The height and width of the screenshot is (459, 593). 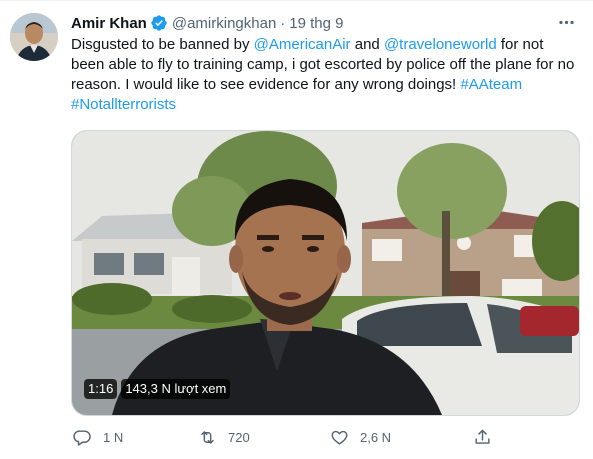 I want to click on tweet-actions: 1 N 720 2,6 N, so click(x=291, y=437).